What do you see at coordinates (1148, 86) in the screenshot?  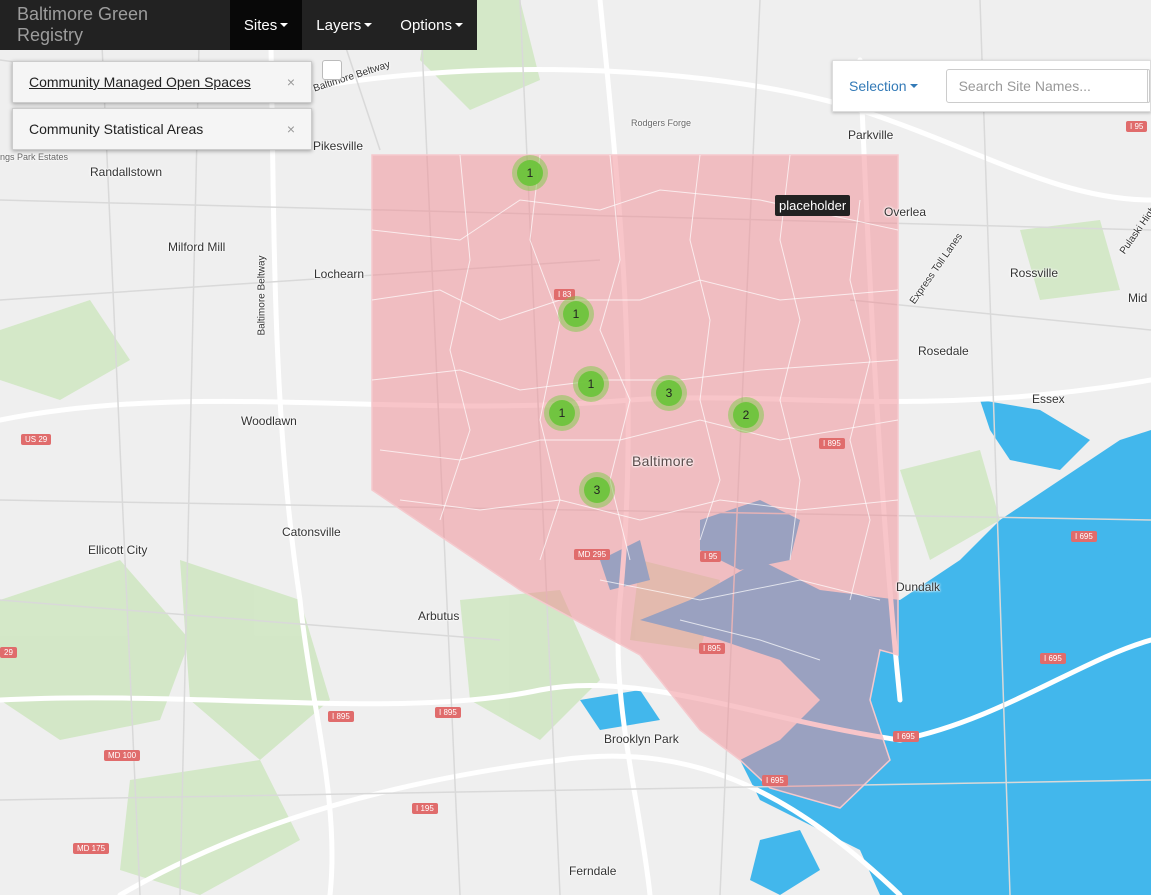 I see `search-addon` at bounding box center [1148, 86].